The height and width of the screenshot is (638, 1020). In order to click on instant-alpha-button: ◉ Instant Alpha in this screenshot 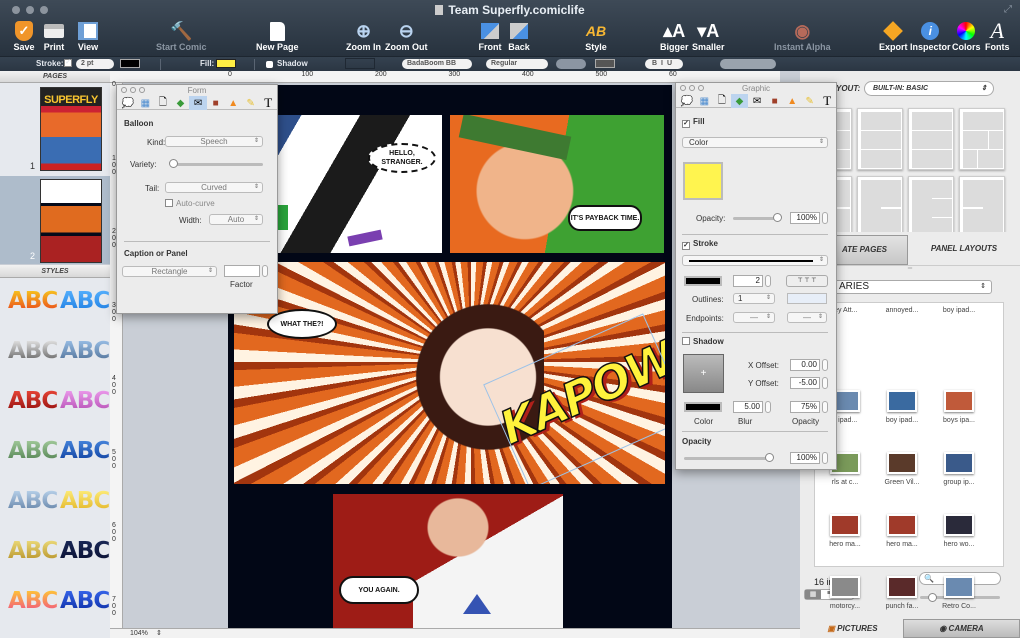, I will do `click(802, 38)`.